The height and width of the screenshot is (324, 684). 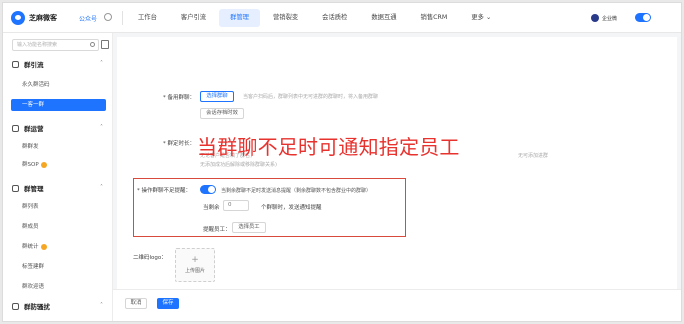 What do you see at coordinates (383, 18) in the screenshot?
I see `nav-data-sync: 数据互通` at bounding box center [383, 18].